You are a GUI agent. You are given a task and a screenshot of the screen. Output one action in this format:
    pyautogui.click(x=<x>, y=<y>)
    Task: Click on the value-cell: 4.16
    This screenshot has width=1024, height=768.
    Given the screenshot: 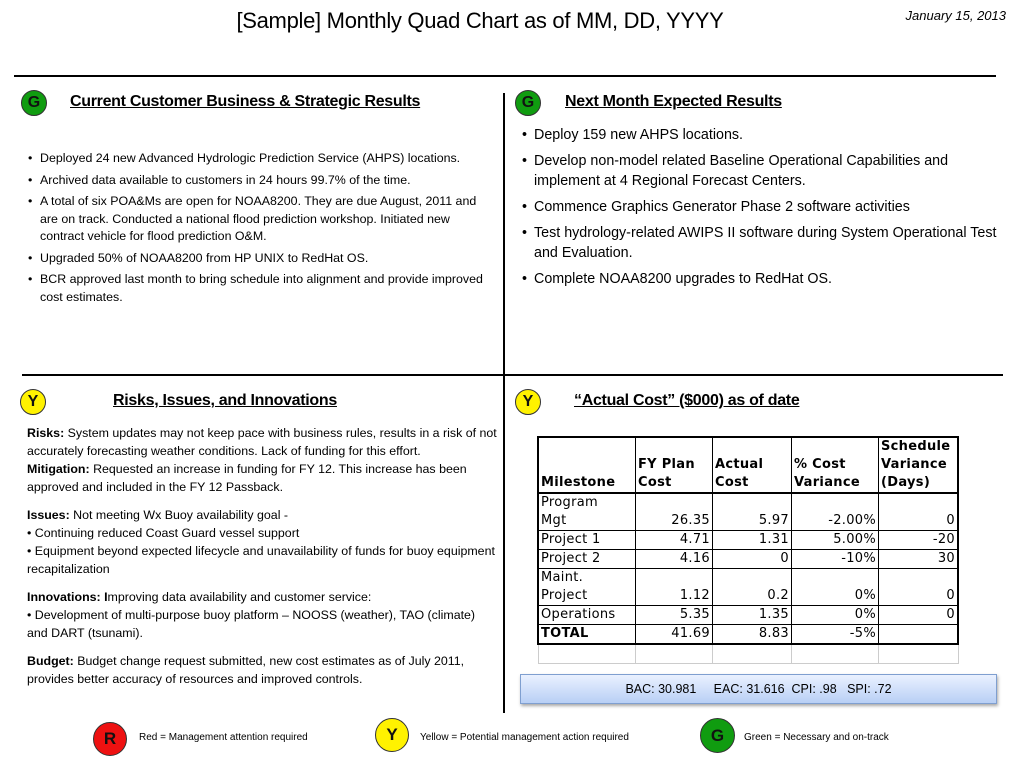 What is the action you would take?
    pyautogui.click(x=674, y=559)
    